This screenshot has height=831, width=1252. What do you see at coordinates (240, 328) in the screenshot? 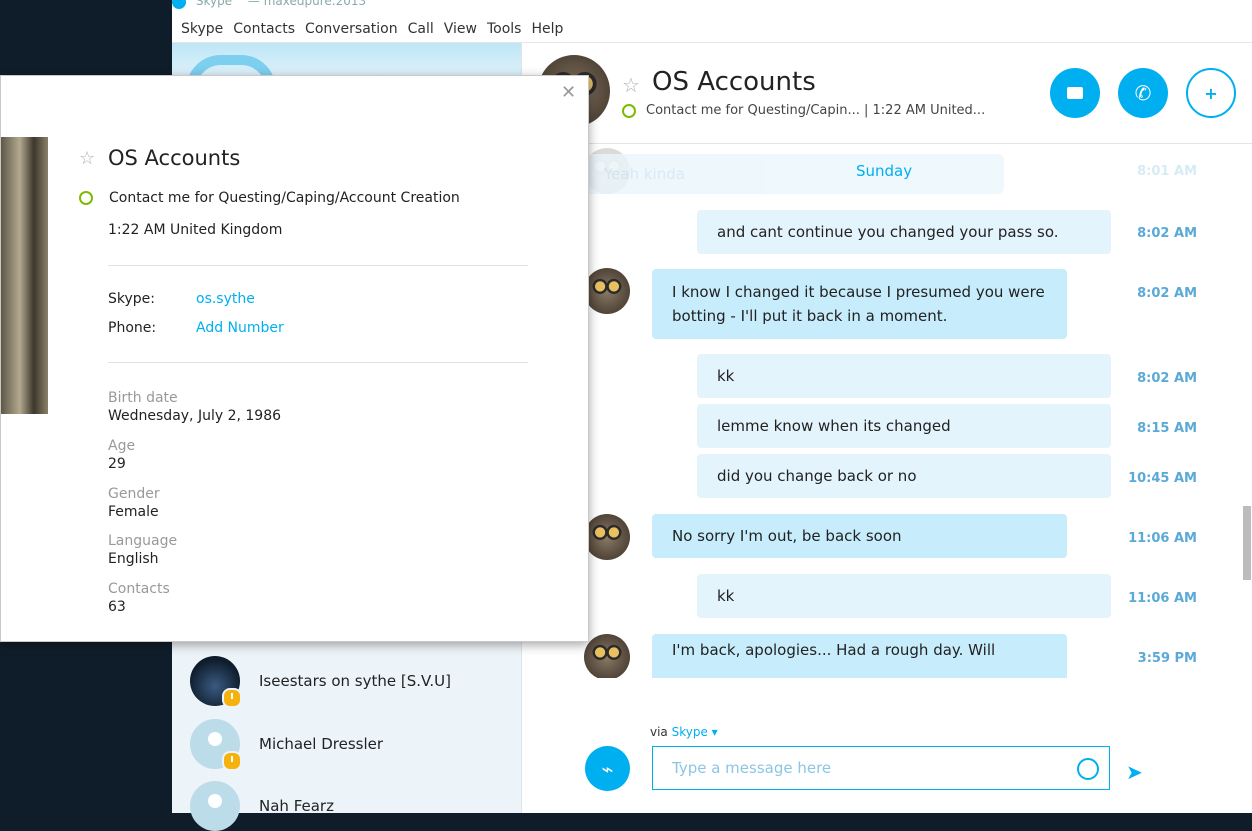
I see `add-number-link: Add Number` at bounding box center [240, 328].